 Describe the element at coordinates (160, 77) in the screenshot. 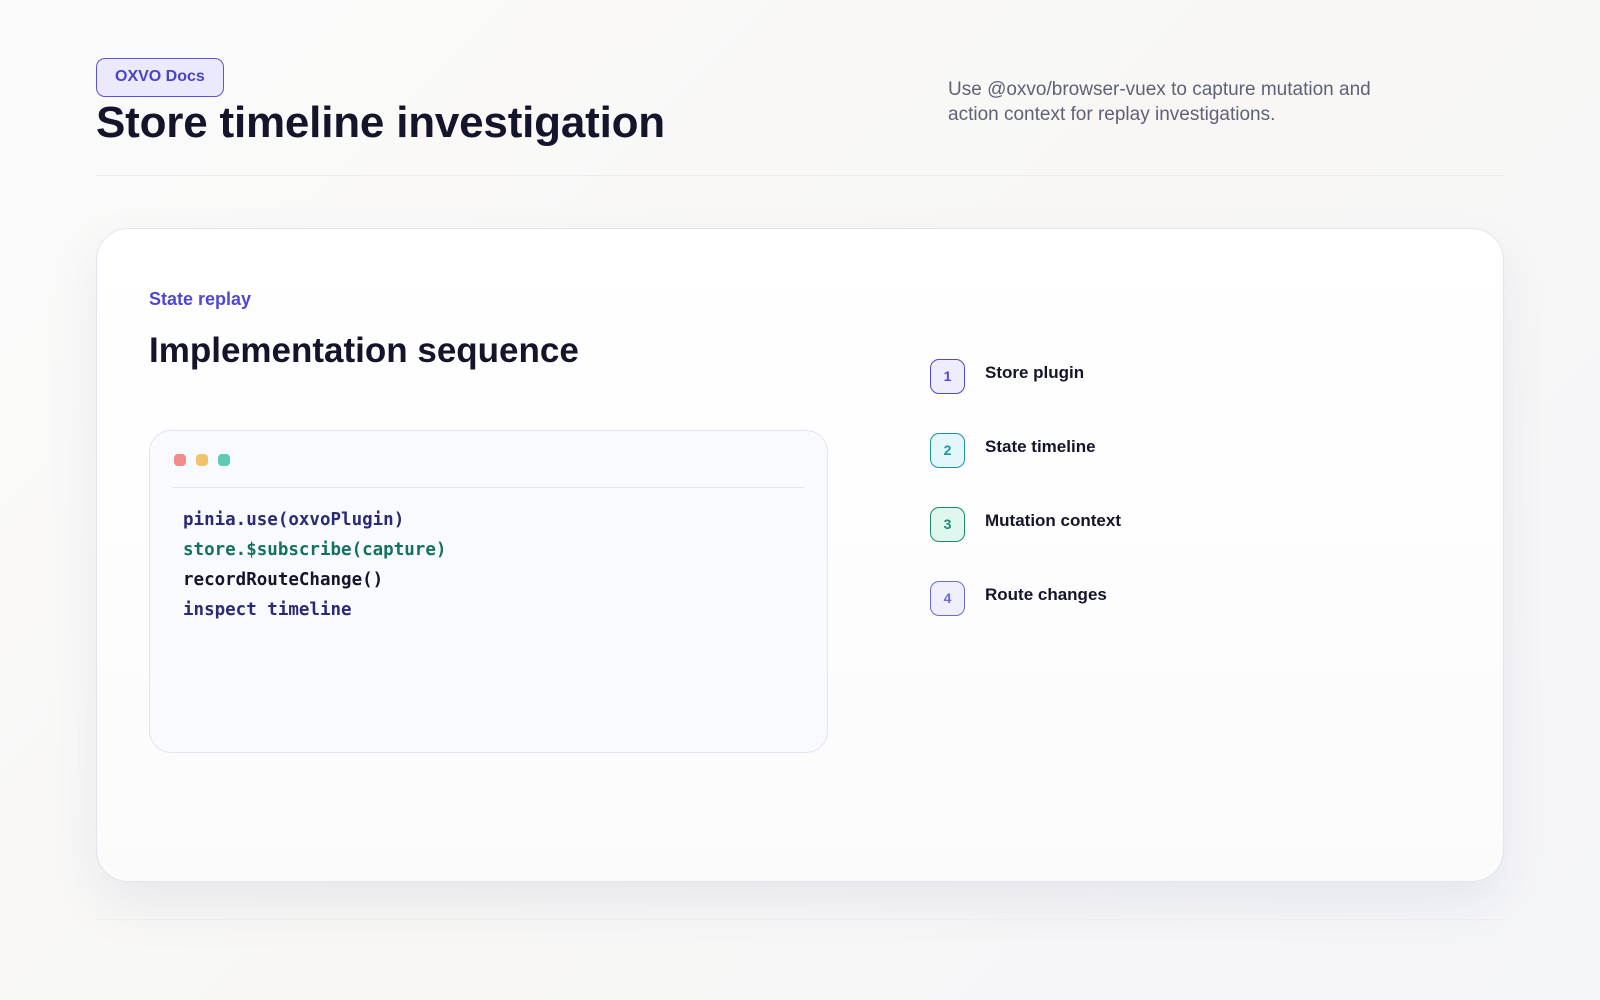

I see `docs-badge: OXVO Docs` at that location.